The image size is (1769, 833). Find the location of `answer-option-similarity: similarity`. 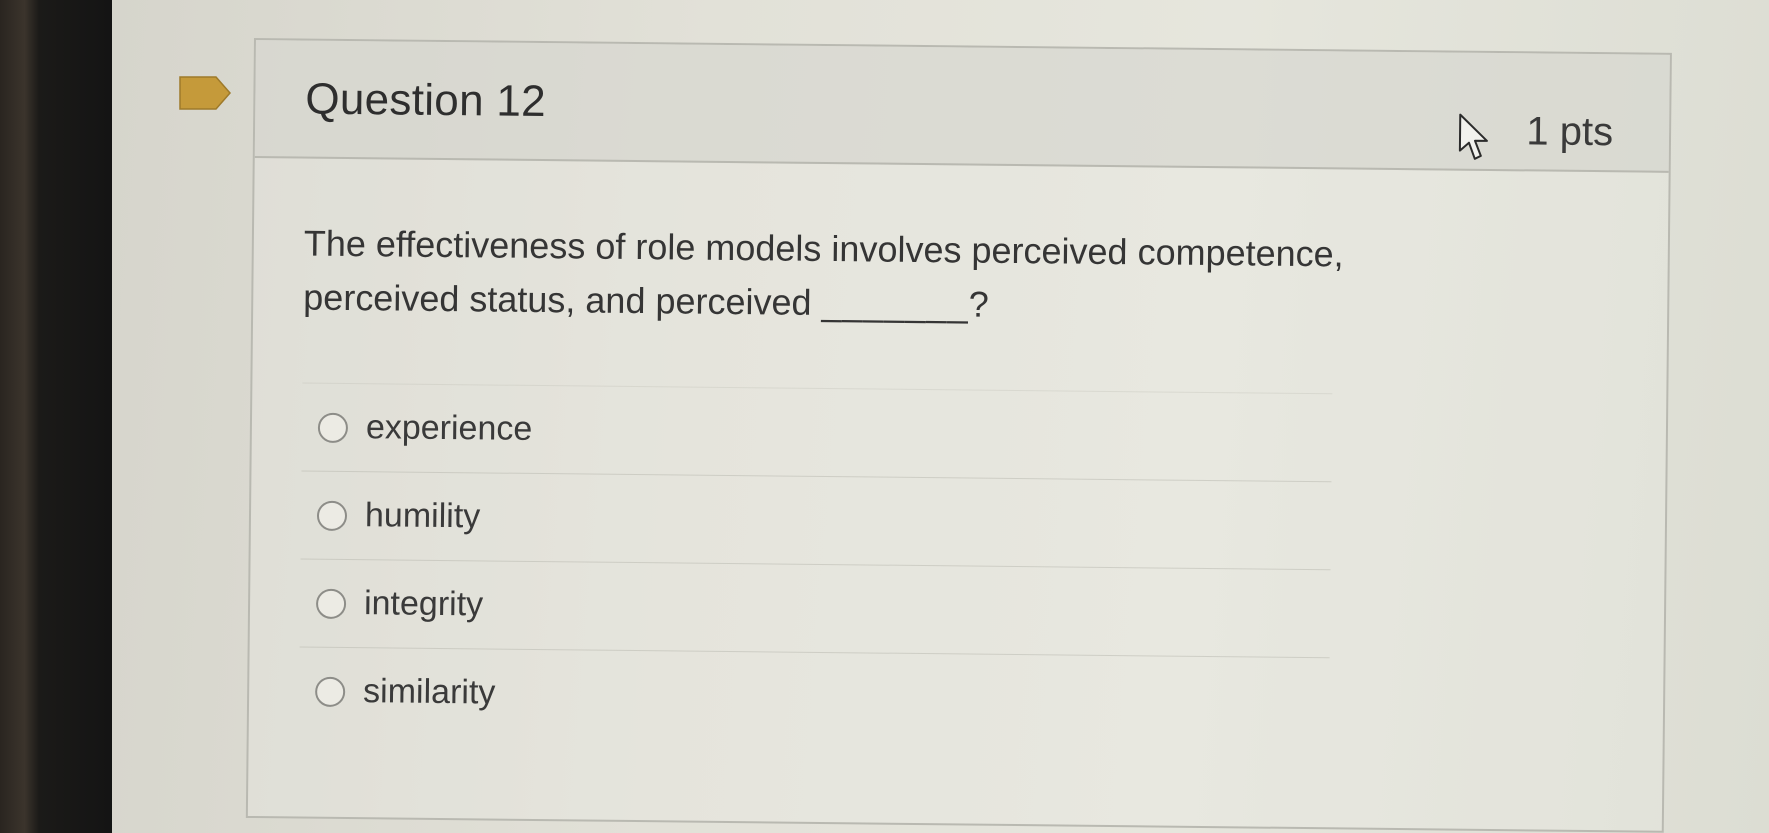

answer-option-similarity: similarity is located at coordinates (814, 696).